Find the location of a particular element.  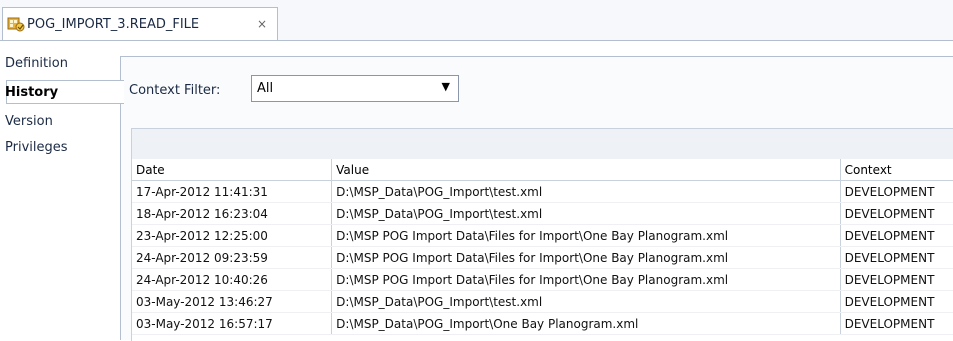

table-header-row: Date Value Context is located at coordinates (542, 170).